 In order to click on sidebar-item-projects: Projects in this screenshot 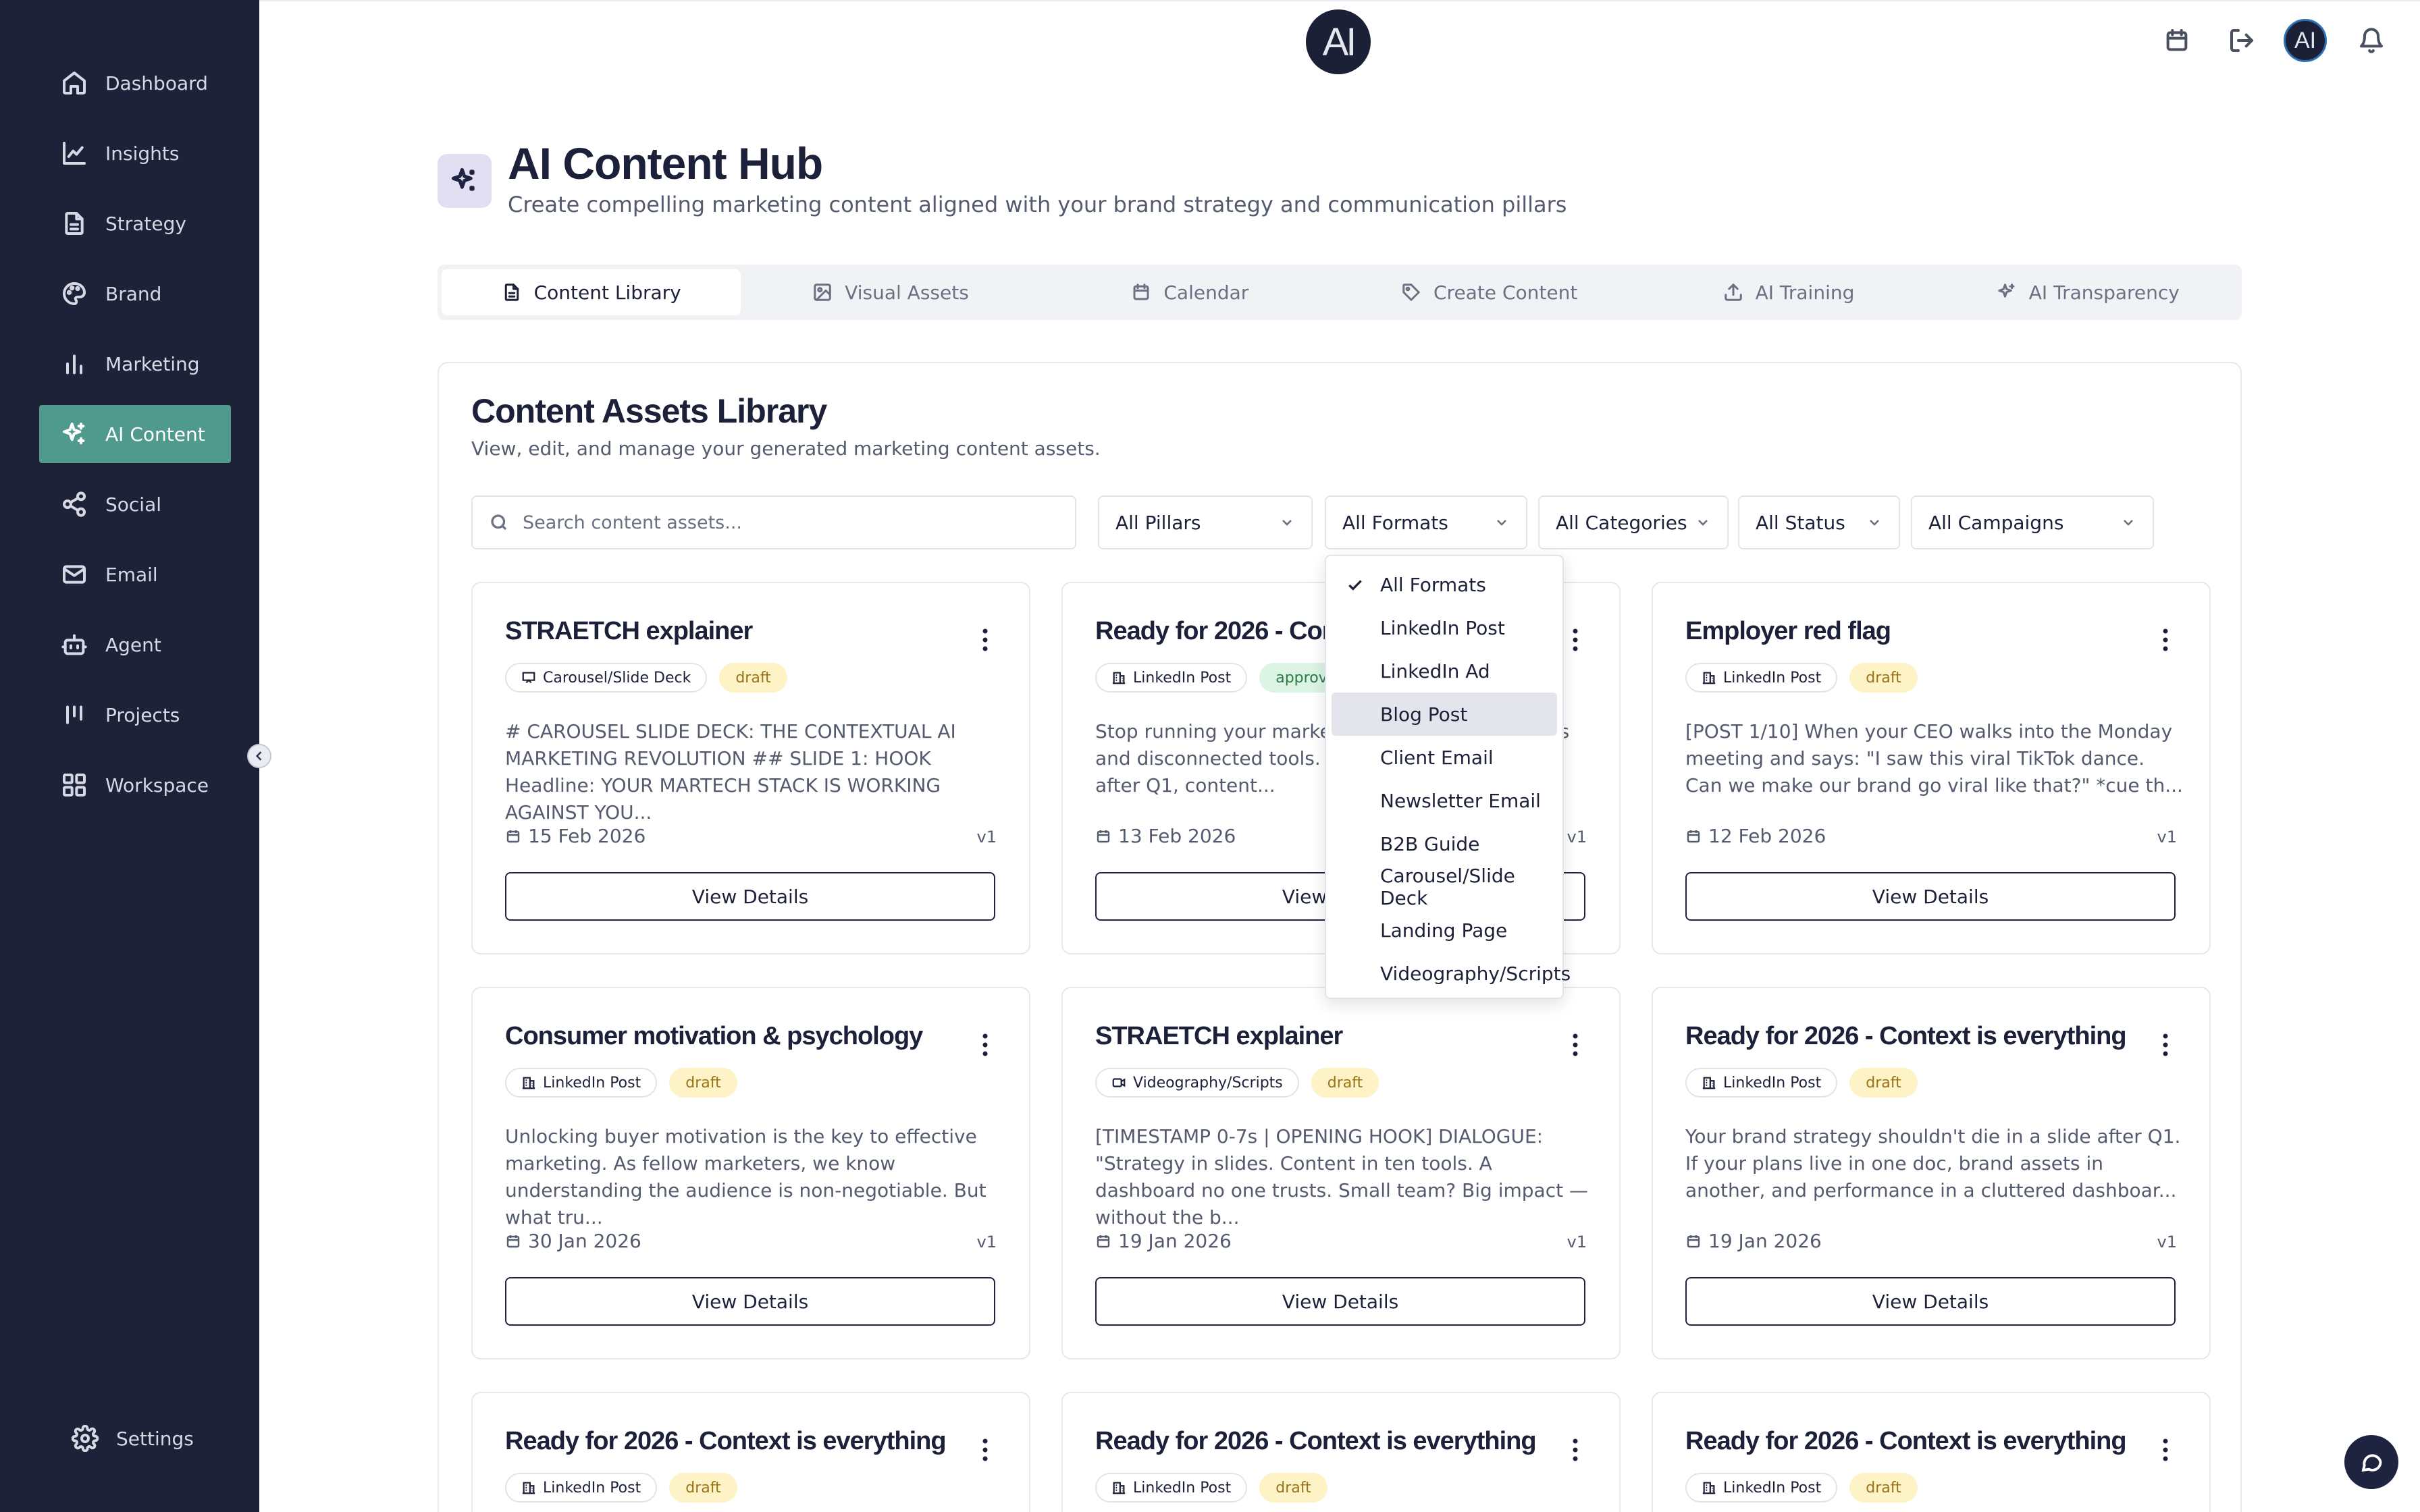, I will do `click(135, 715)`.